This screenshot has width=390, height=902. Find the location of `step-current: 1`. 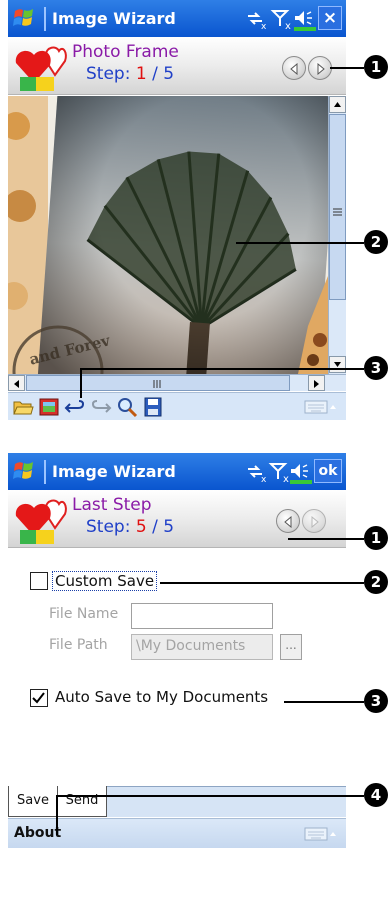

step-current: 1 is located at coordinates (141, 74).